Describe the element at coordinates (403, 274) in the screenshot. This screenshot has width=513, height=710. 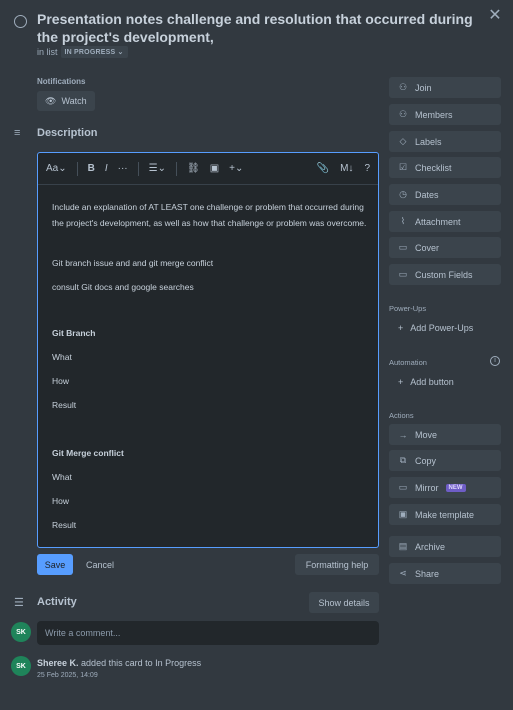
I see `fields-icon: ▭` at that location.